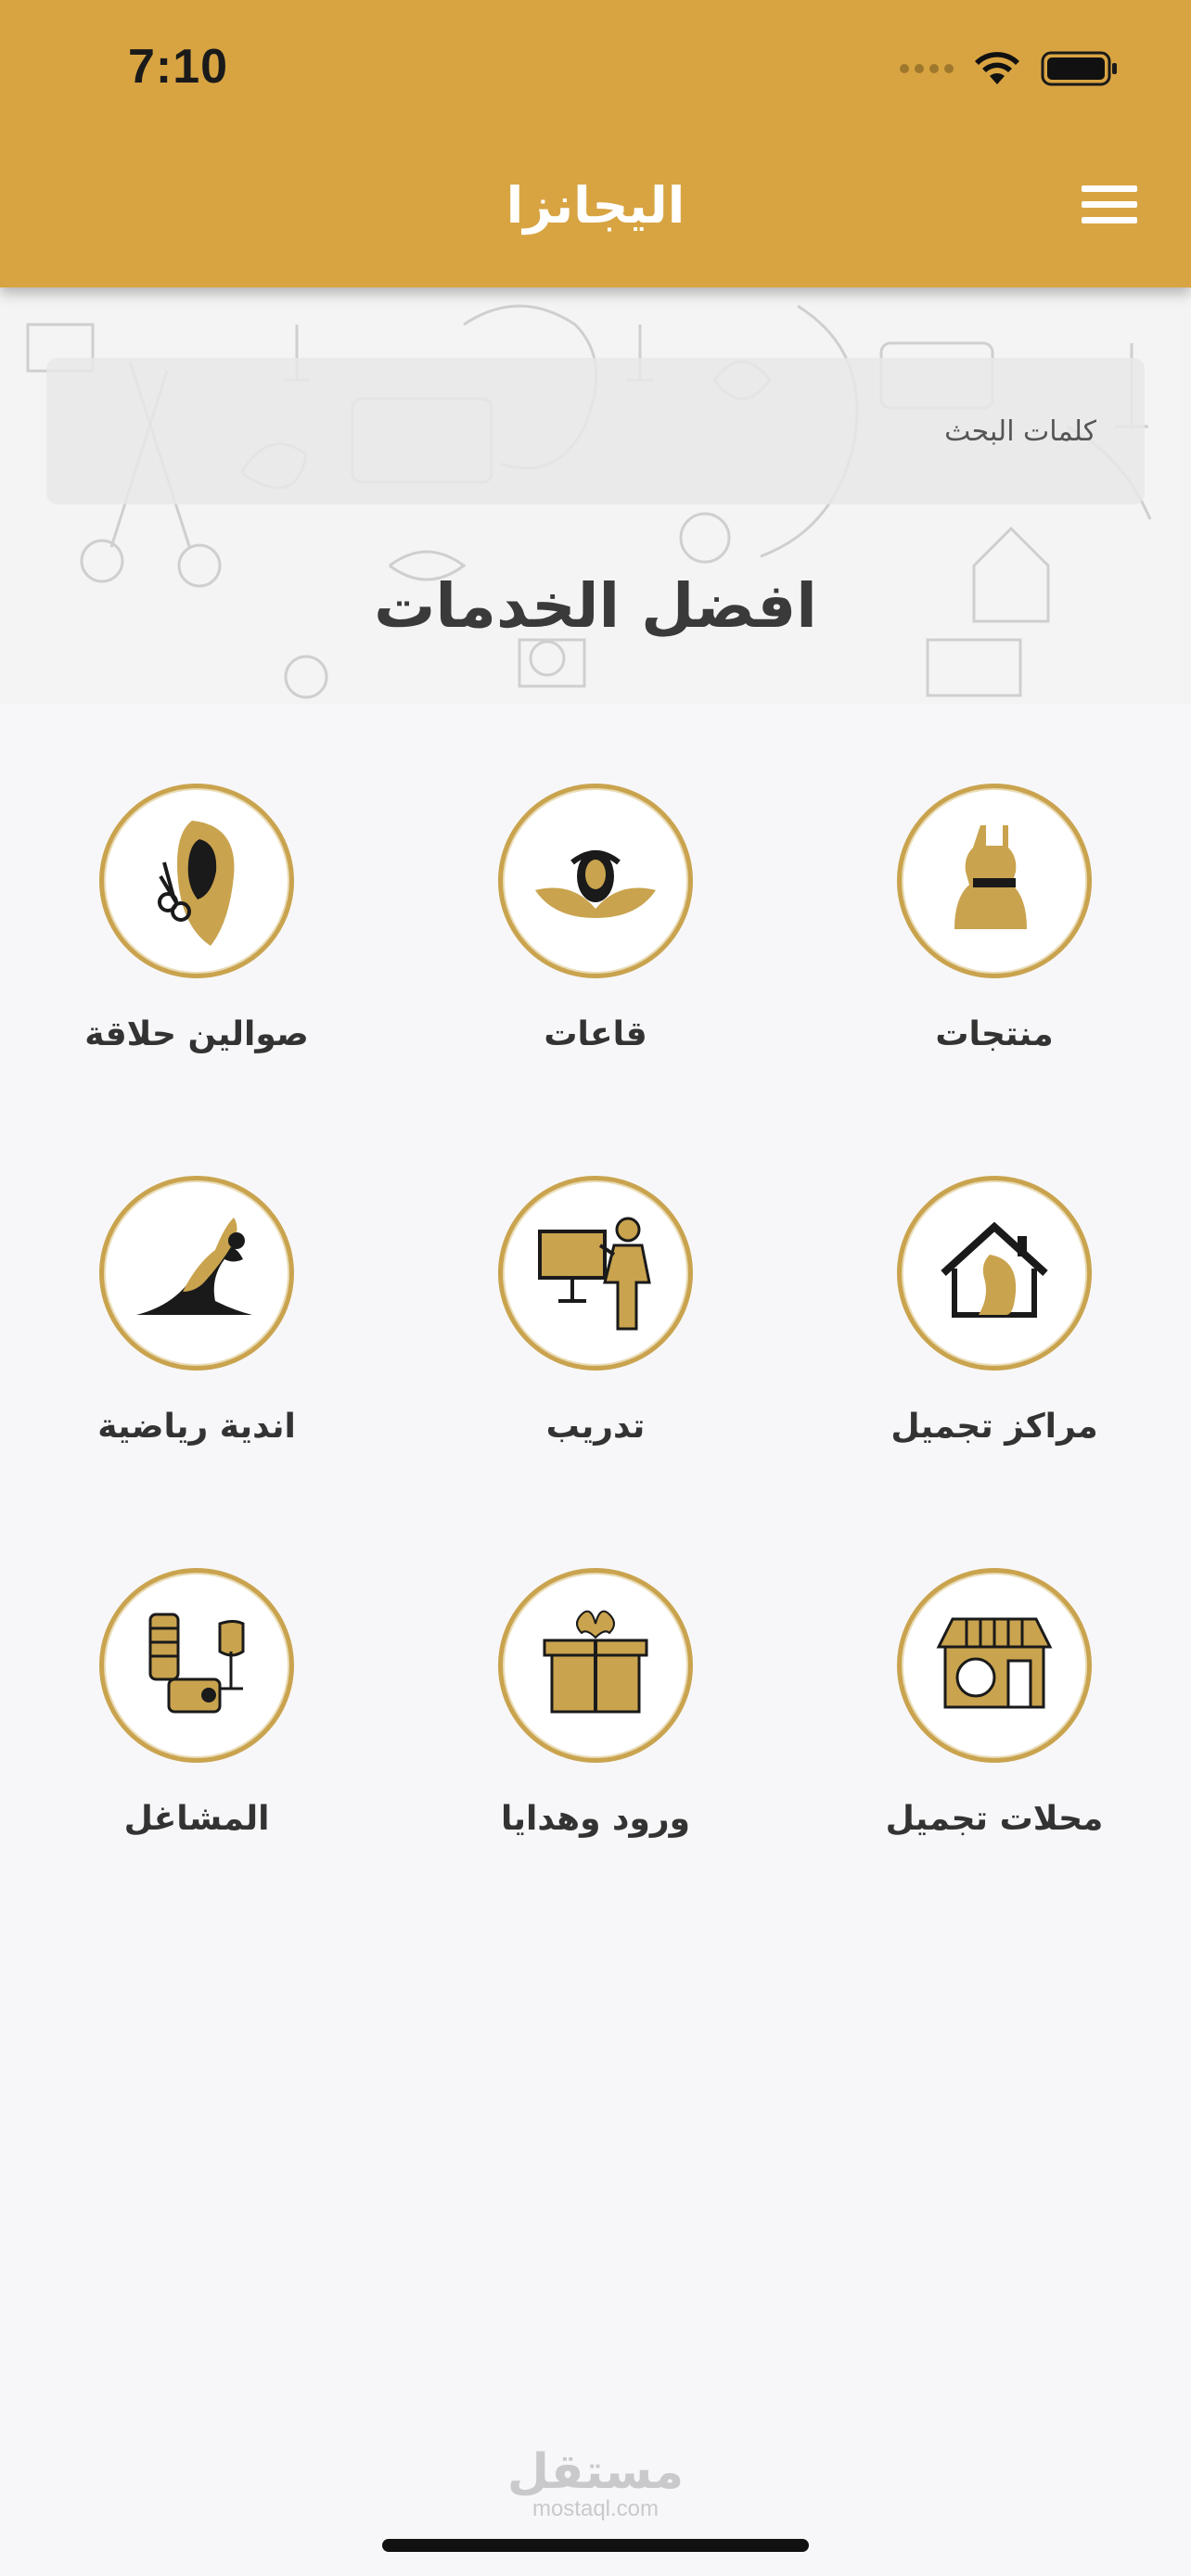 The height and width of the screenshot is (2576, 1191). What do you see at coordinates (196, 1034) in the screenshot?
I see `category-label: صوالين حلاقة` at bounding box center [196, 1034].